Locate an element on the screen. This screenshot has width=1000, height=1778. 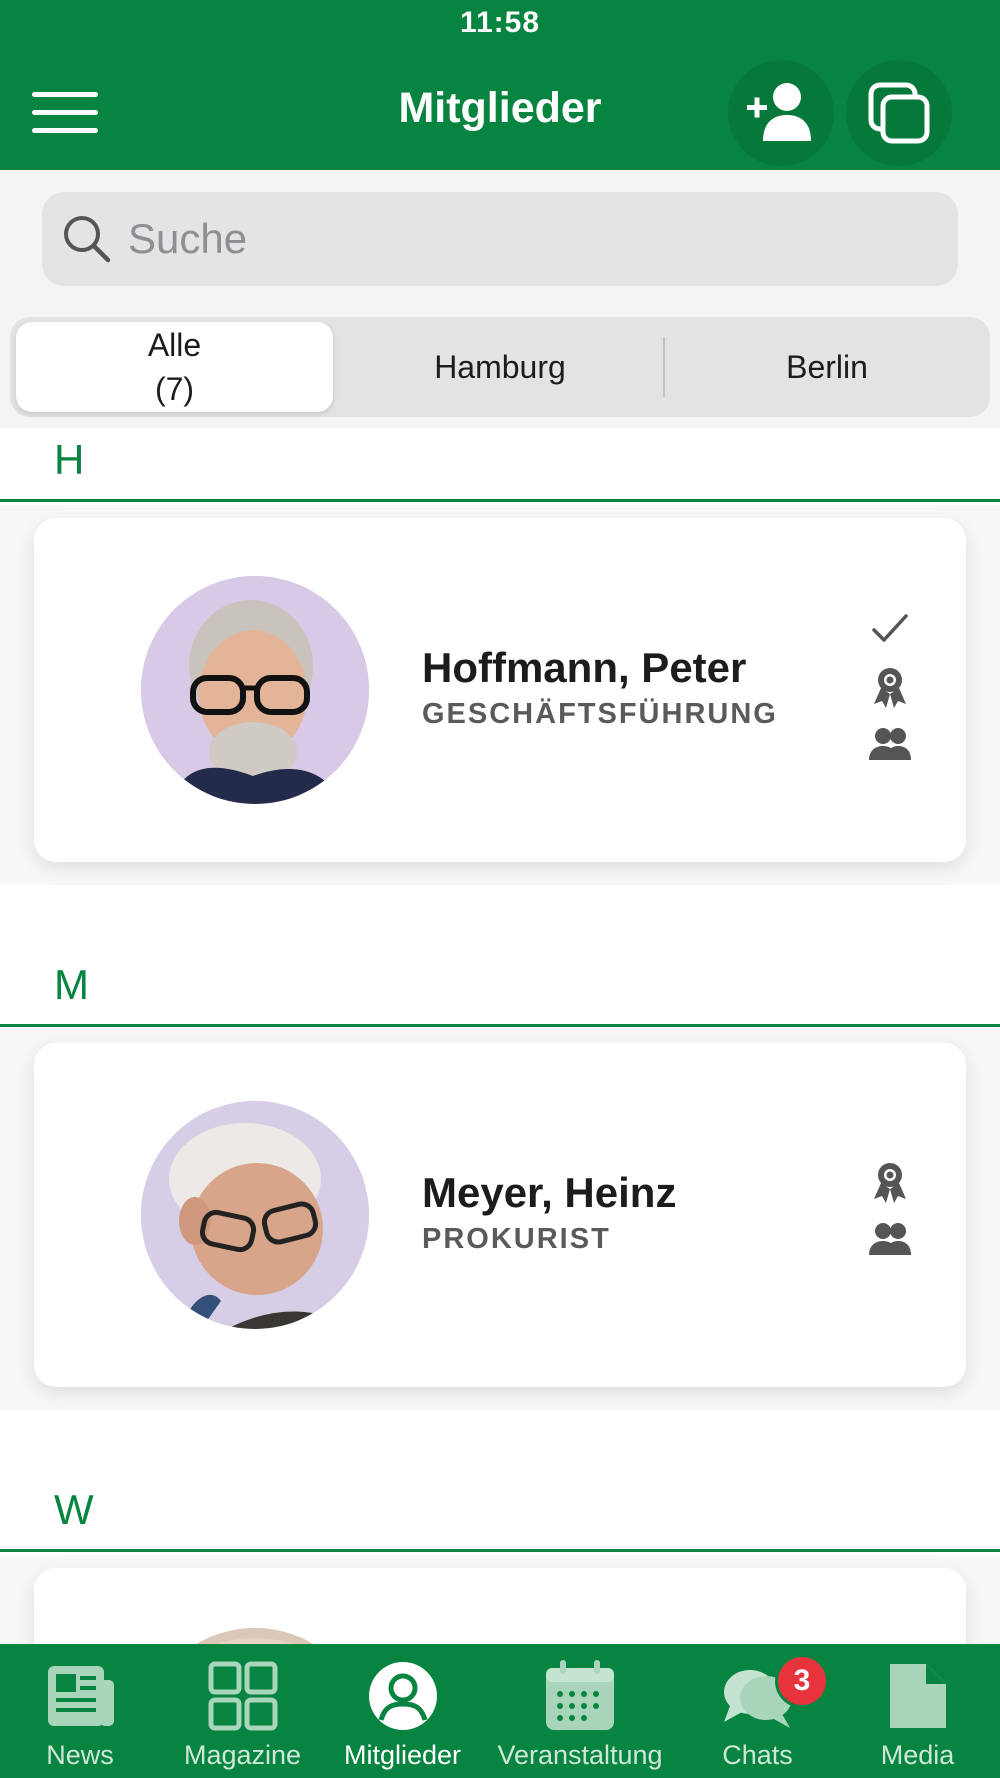
copy-icon is located at coordinates (899, 113).